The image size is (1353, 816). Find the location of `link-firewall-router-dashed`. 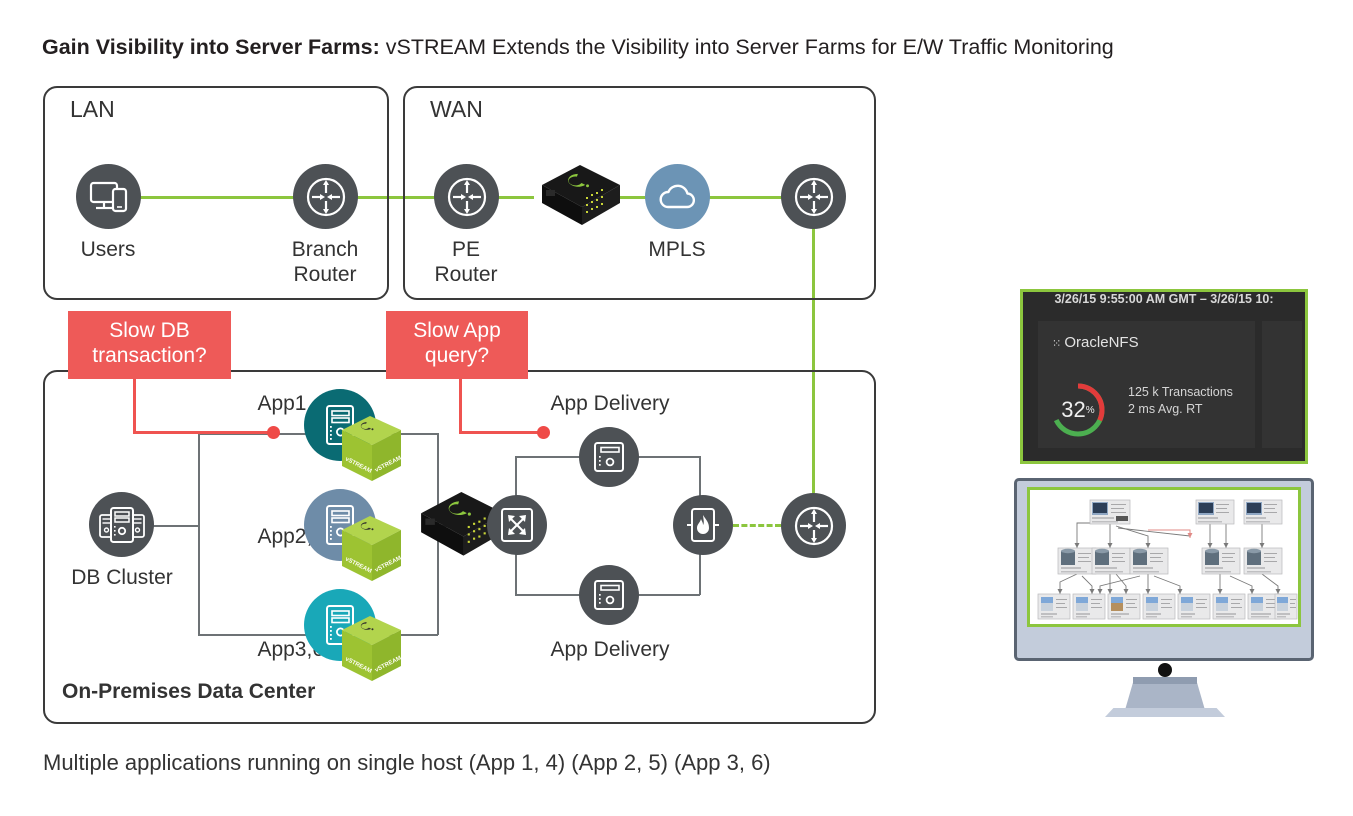

link-firewall-router-dashed is located at coordinates (757, 525).